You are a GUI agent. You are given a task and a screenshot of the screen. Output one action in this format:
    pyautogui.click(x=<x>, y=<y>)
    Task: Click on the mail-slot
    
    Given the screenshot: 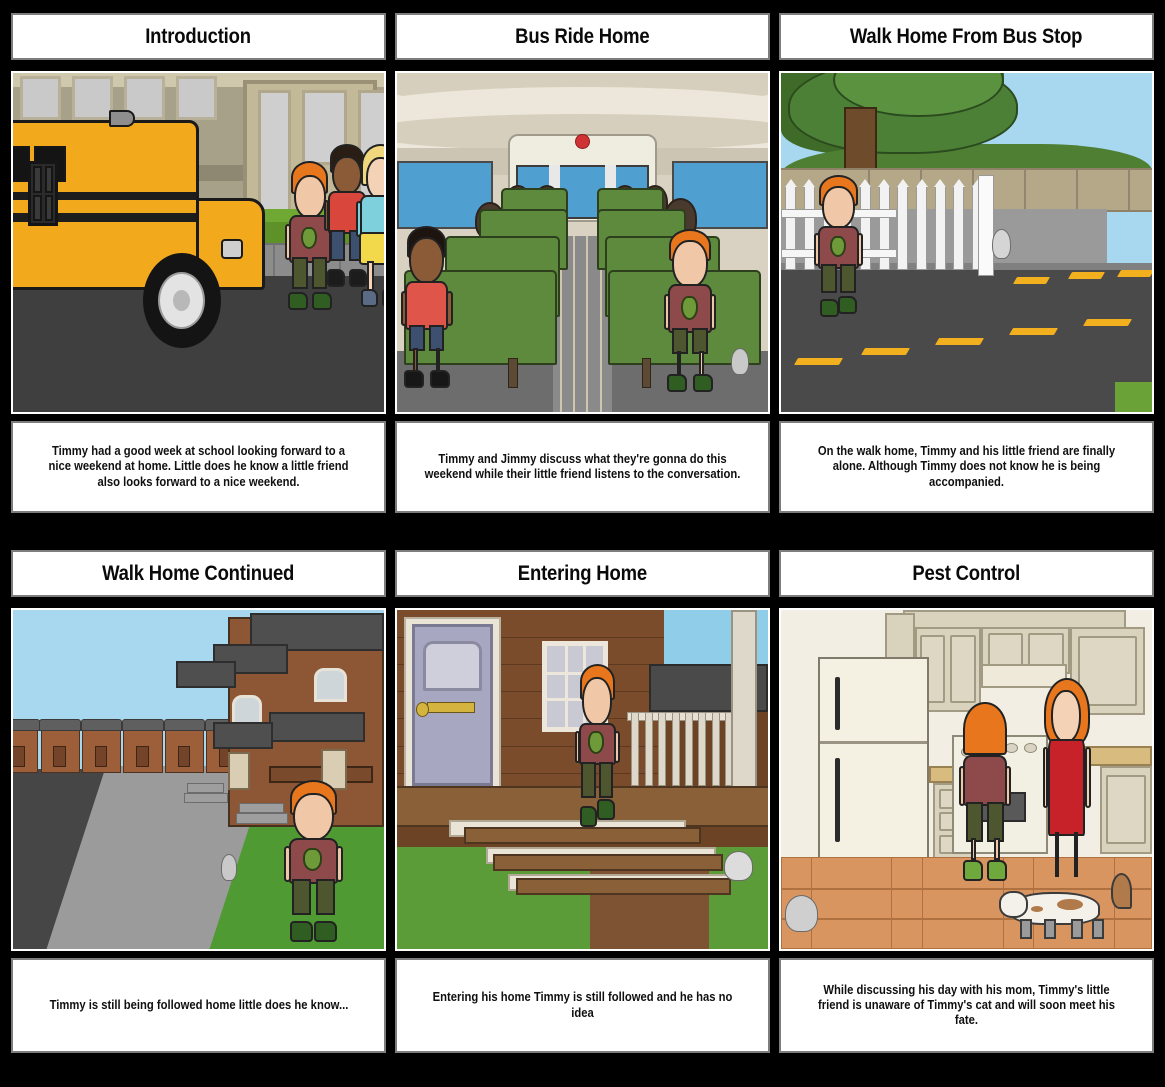 What is the action you would take?
    pyautogui.click(x=450, y=707)
    